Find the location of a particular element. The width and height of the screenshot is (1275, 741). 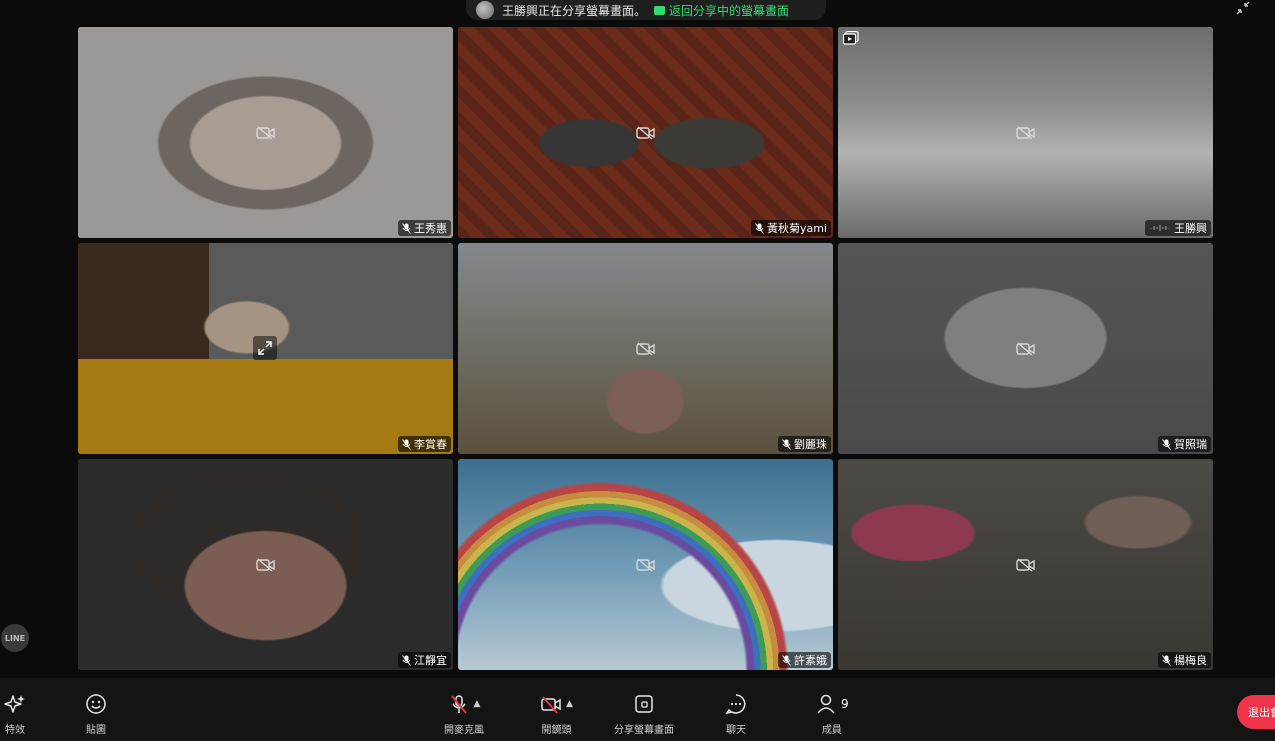

participant-tile: 李賞春 is located at coordinates (265, 348).